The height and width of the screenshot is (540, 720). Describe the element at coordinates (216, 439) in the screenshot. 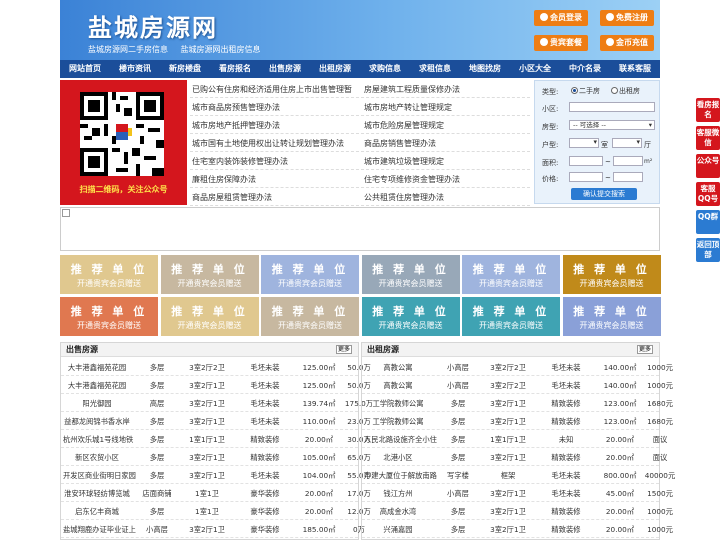

I see `sale-listing-row: 杭州欢乐城1号线地铁 多层 1室1厅1卫 精致装修 20.00㎡ 30.0万` at that location.